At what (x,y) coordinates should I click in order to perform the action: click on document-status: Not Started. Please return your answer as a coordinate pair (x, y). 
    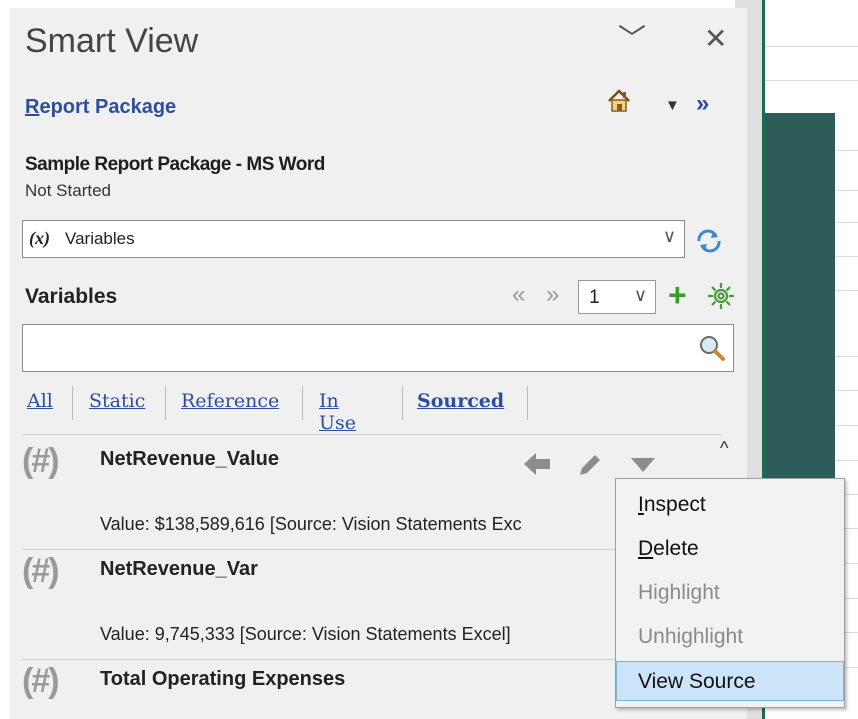
    Looking at the image, I should click on (68, 190).